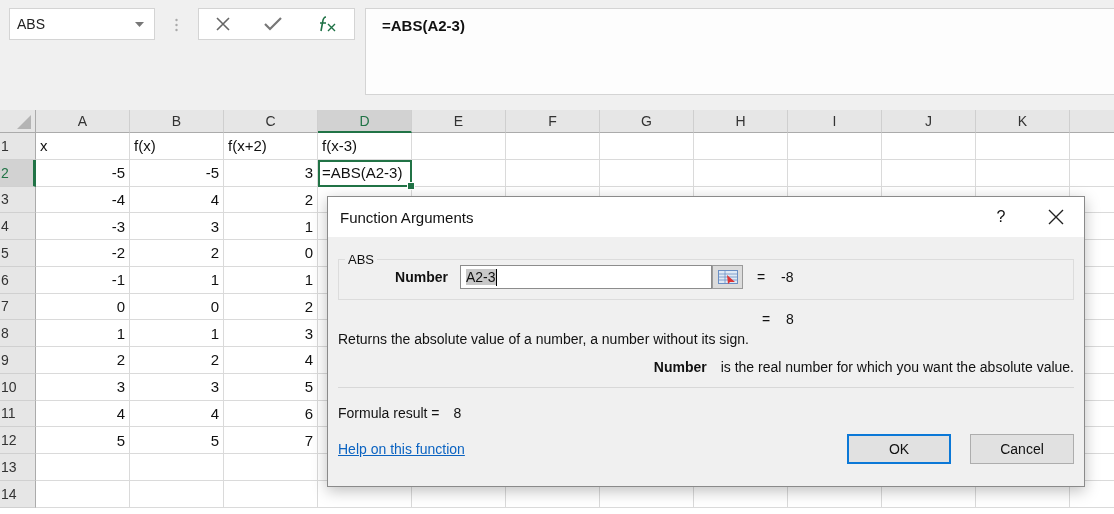 This screenshot has width=1114, height=514. Describe the element at coordinates (83, 280) in the screenshot. I see `table-cell: -1` at that location.